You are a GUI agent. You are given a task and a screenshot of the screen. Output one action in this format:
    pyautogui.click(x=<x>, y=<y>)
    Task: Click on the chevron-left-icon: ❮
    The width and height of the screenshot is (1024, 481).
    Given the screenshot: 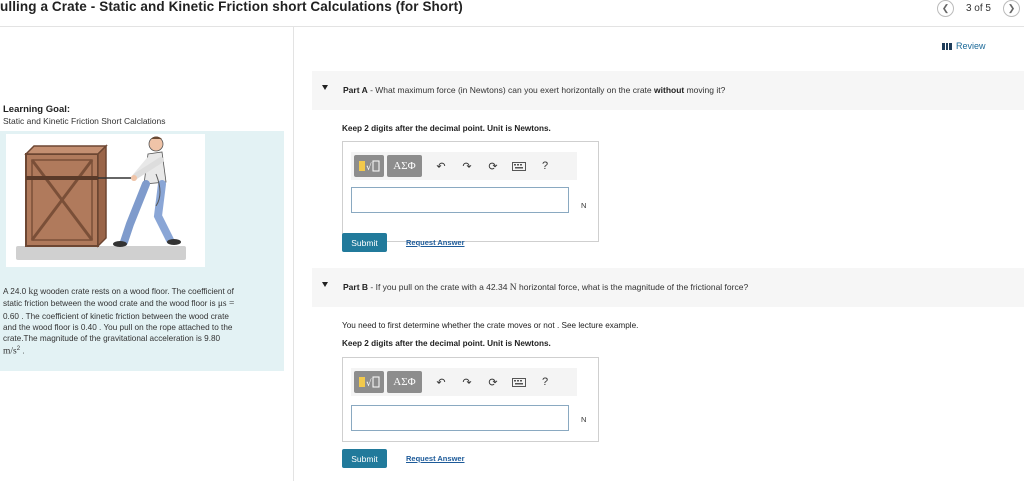 What is the action you would take?
    pyautogui.click(x=945, y=8)
    